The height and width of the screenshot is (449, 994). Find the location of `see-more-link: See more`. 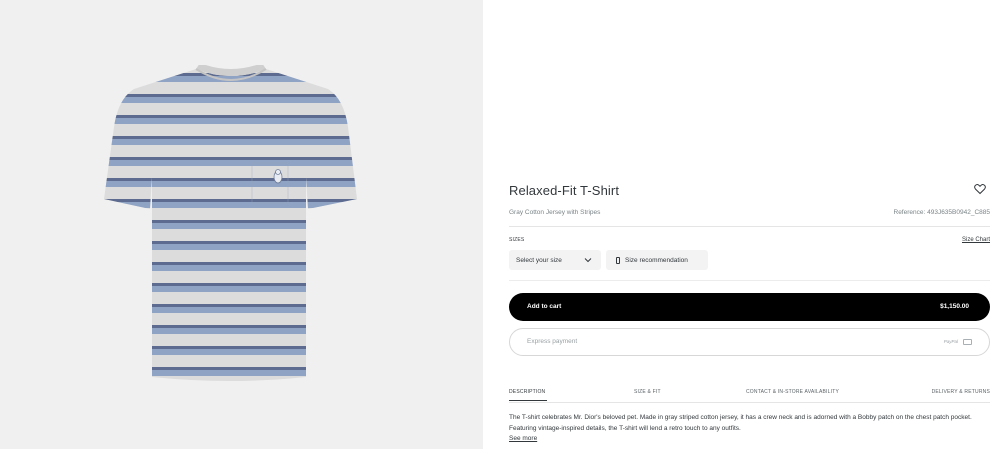

see-more-link: See more is located at coordinates (523, 438).